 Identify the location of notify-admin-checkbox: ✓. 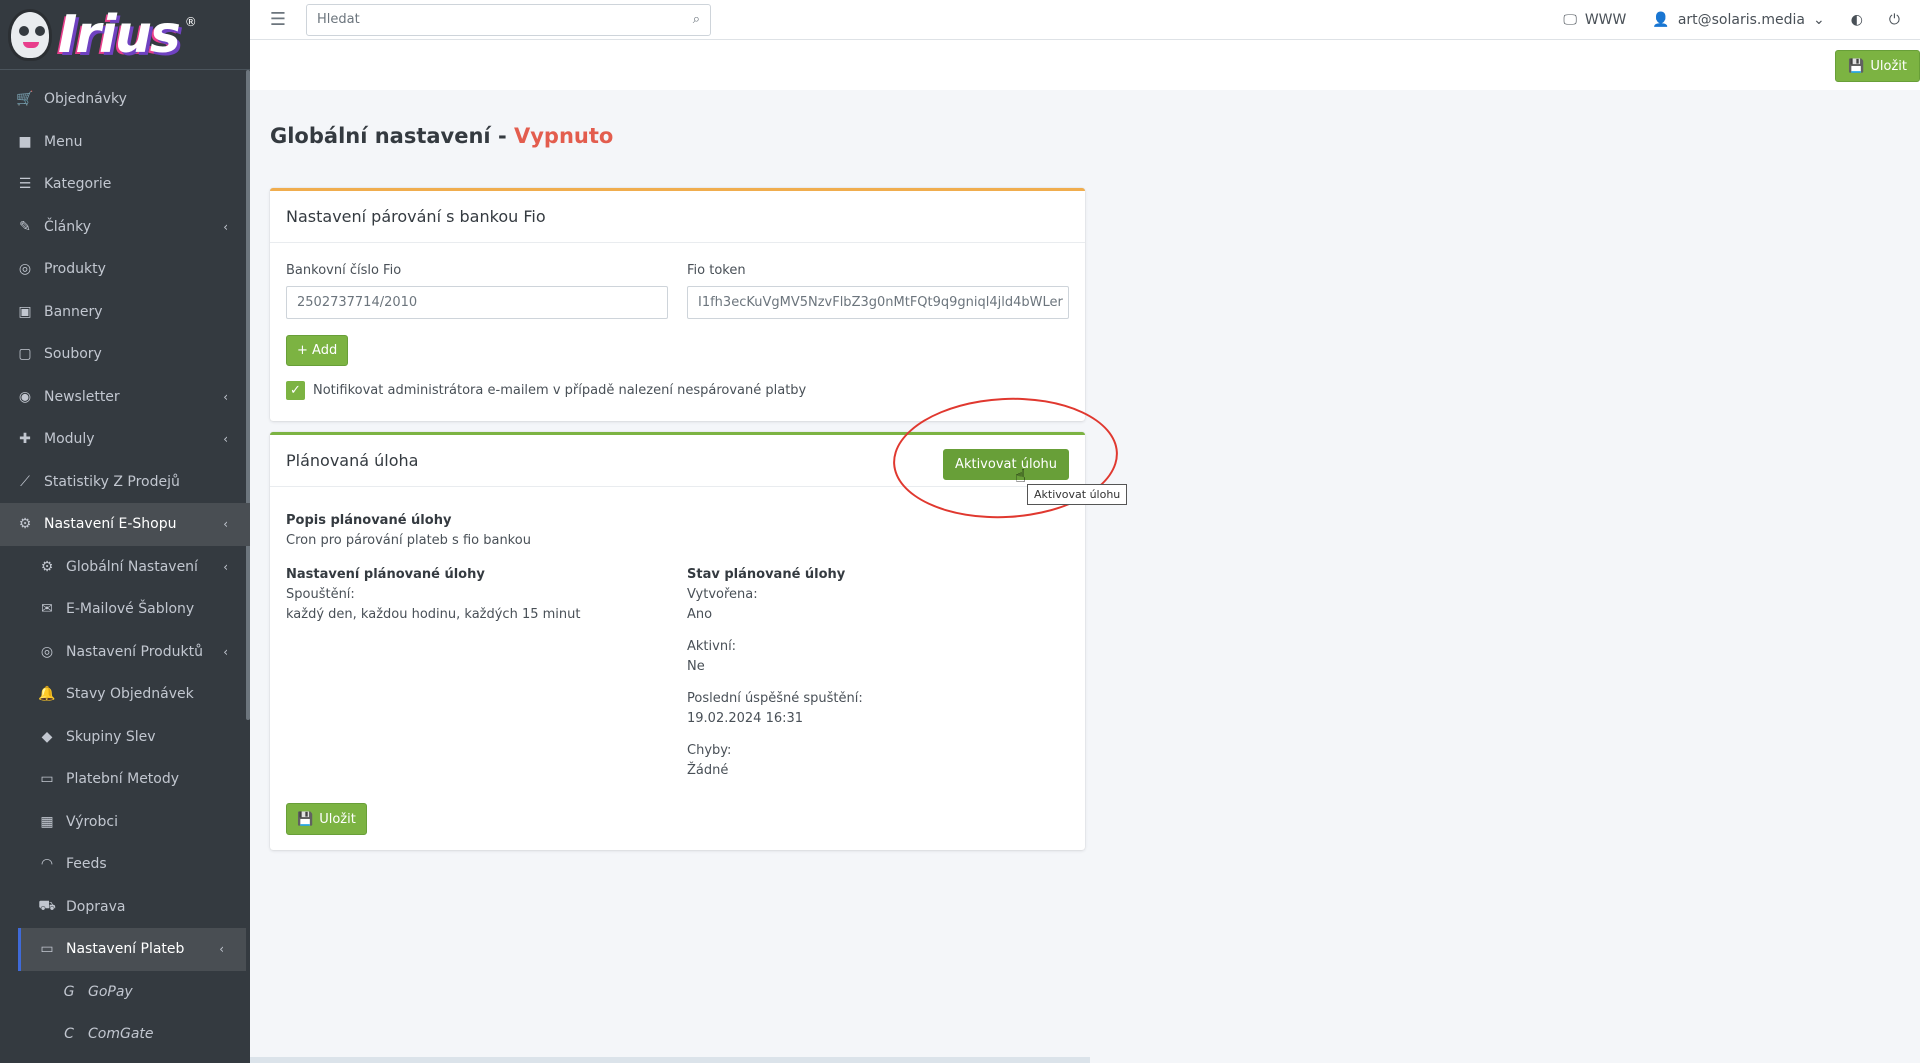
(295, 390).